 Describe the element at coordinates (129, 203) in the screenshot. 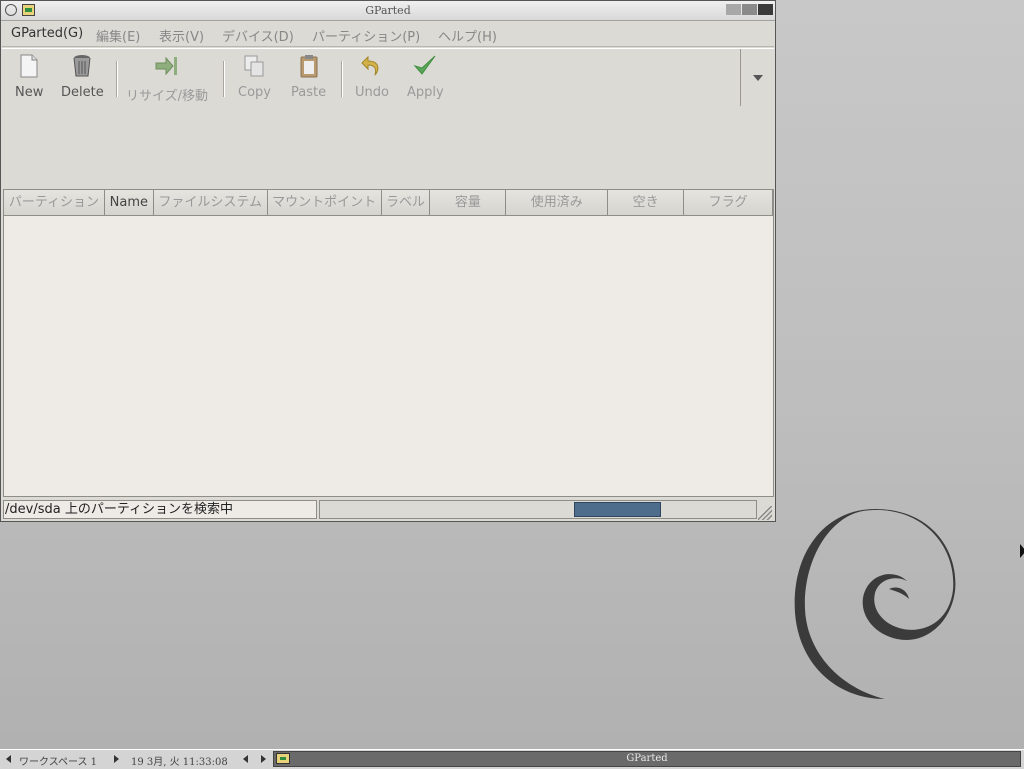

I see `col-name: Name` at that location.